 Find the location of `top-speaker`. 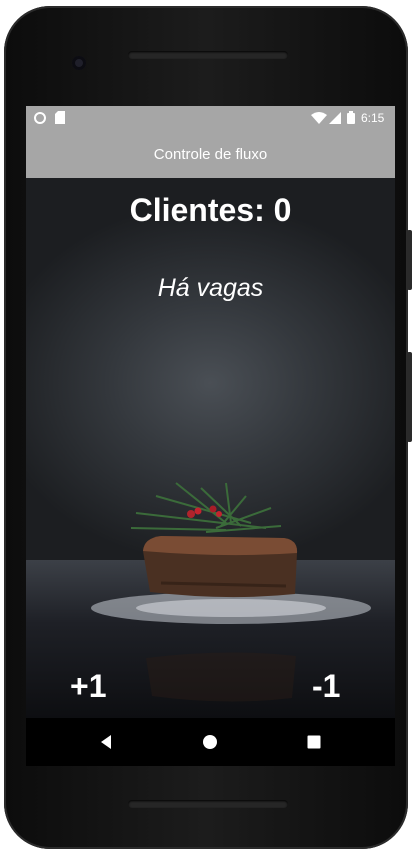

top-speaker is located at coordinates (208, 55).